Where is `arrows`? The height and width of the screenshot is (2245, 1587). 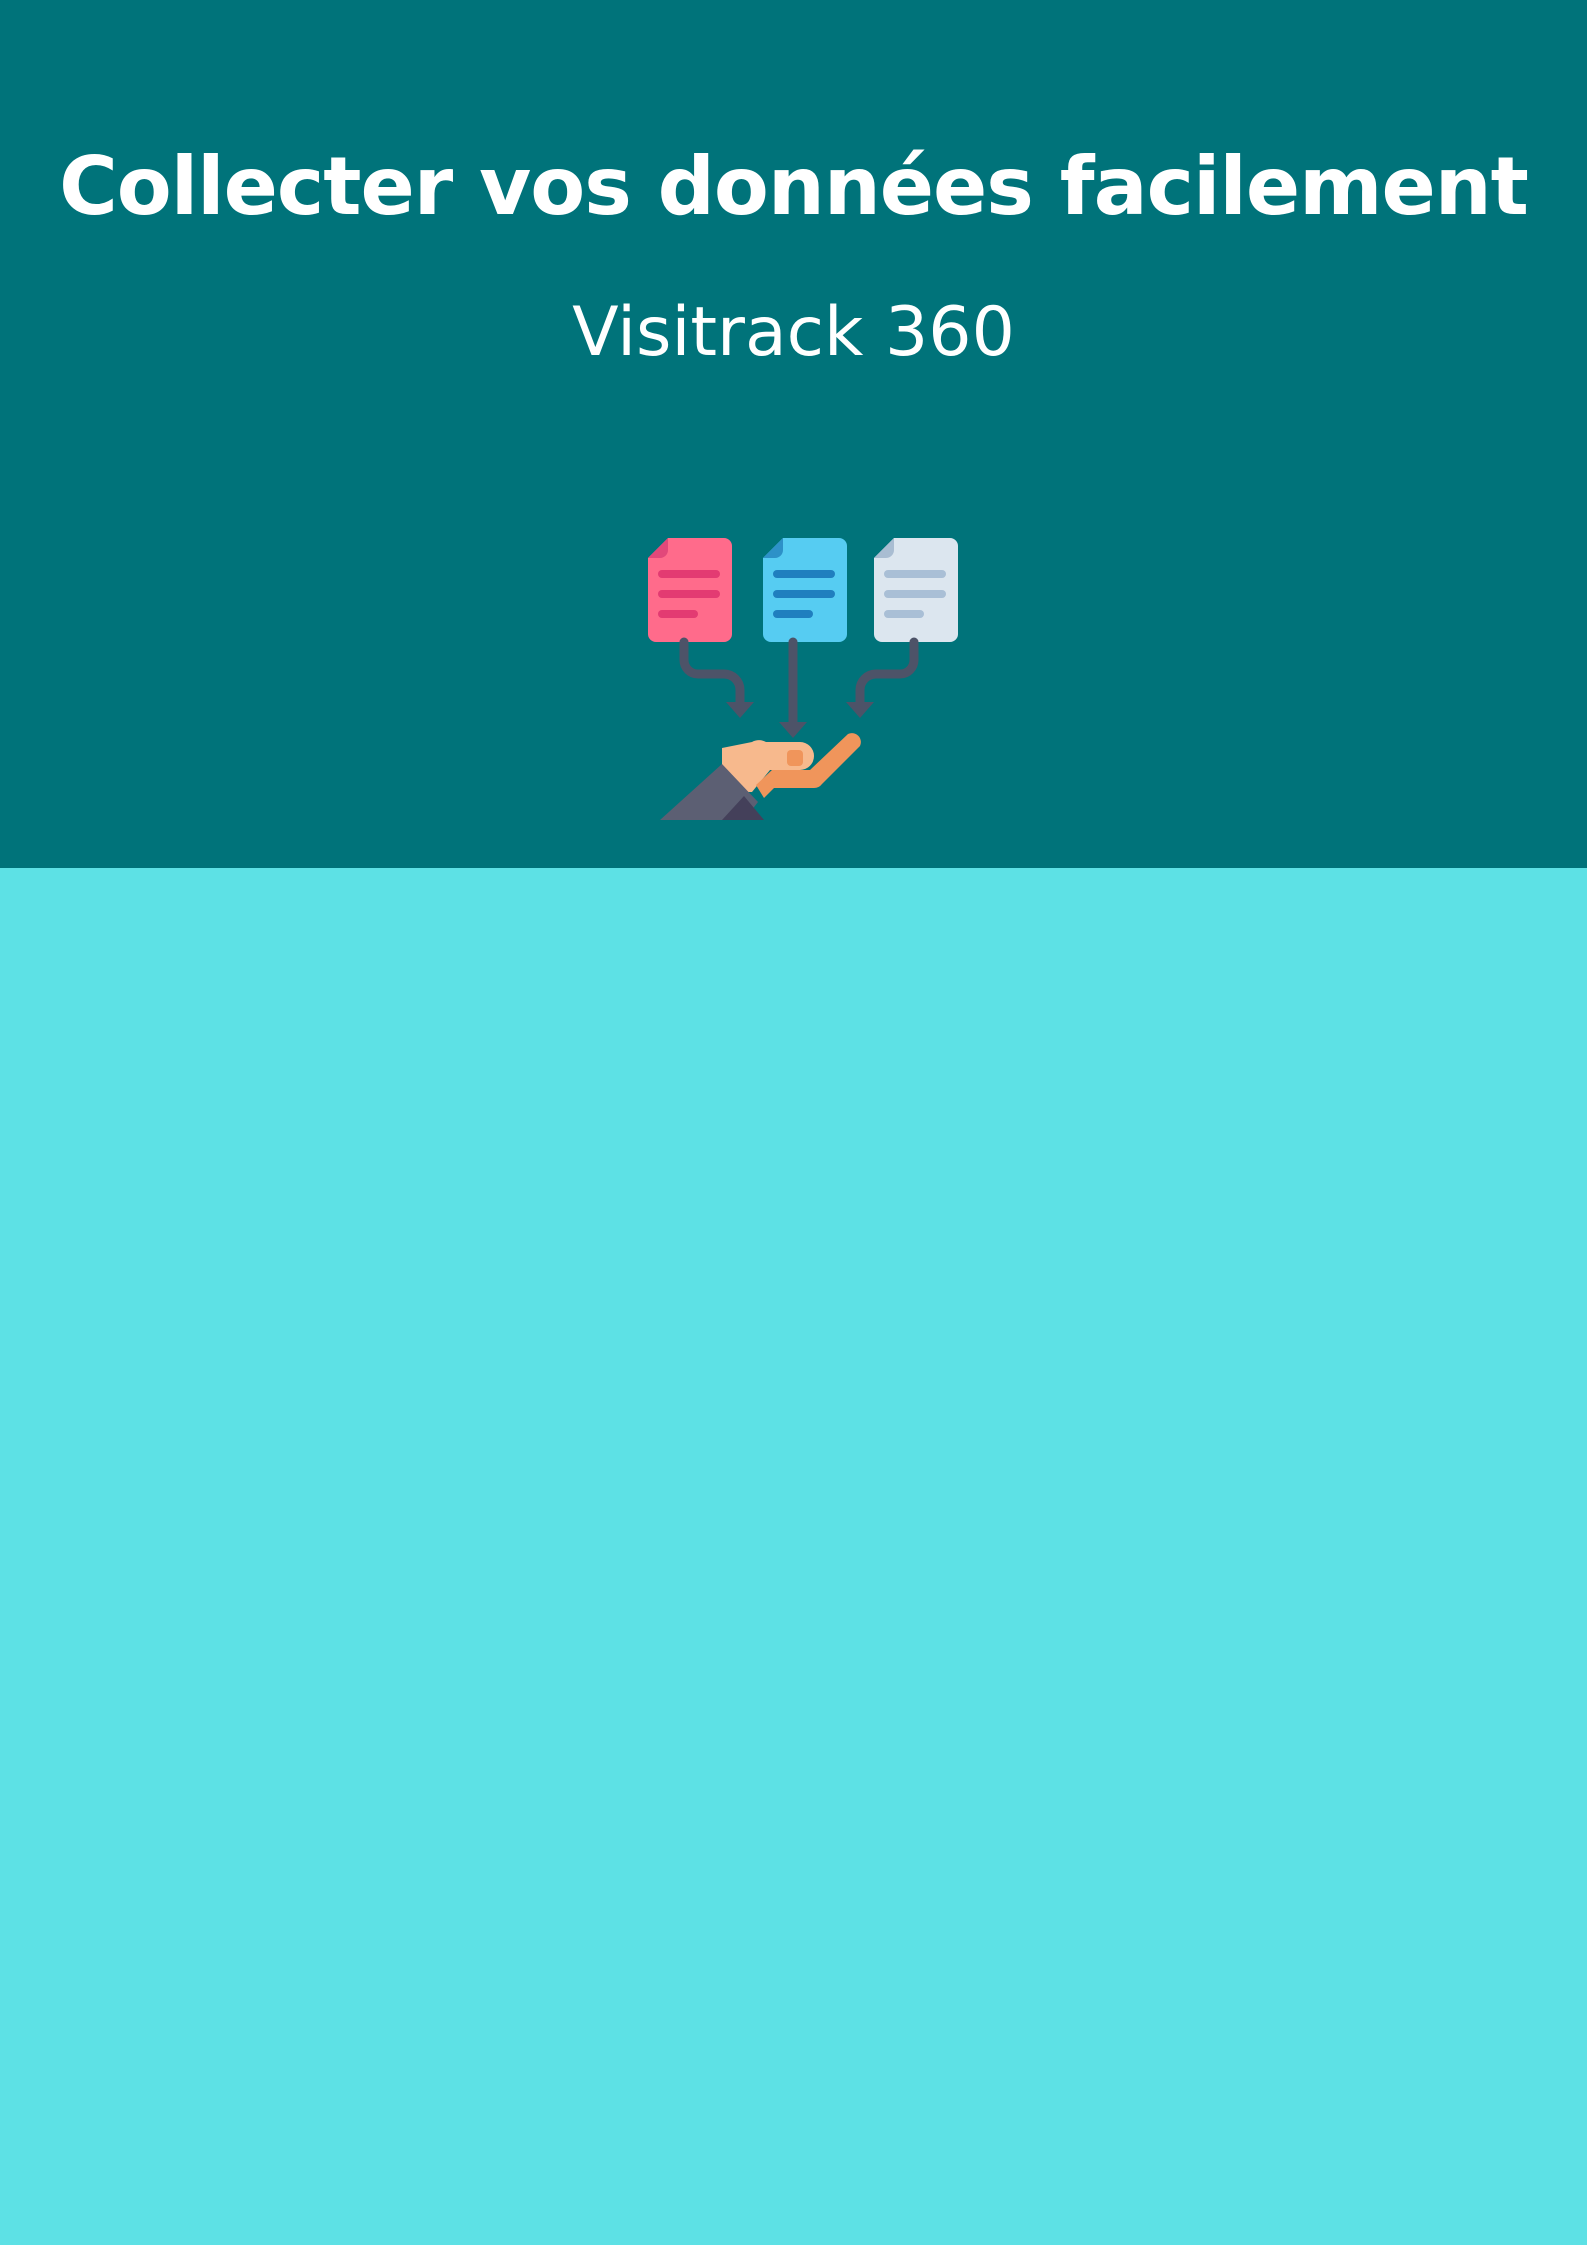 arrows is located at coordinates (799, 682).